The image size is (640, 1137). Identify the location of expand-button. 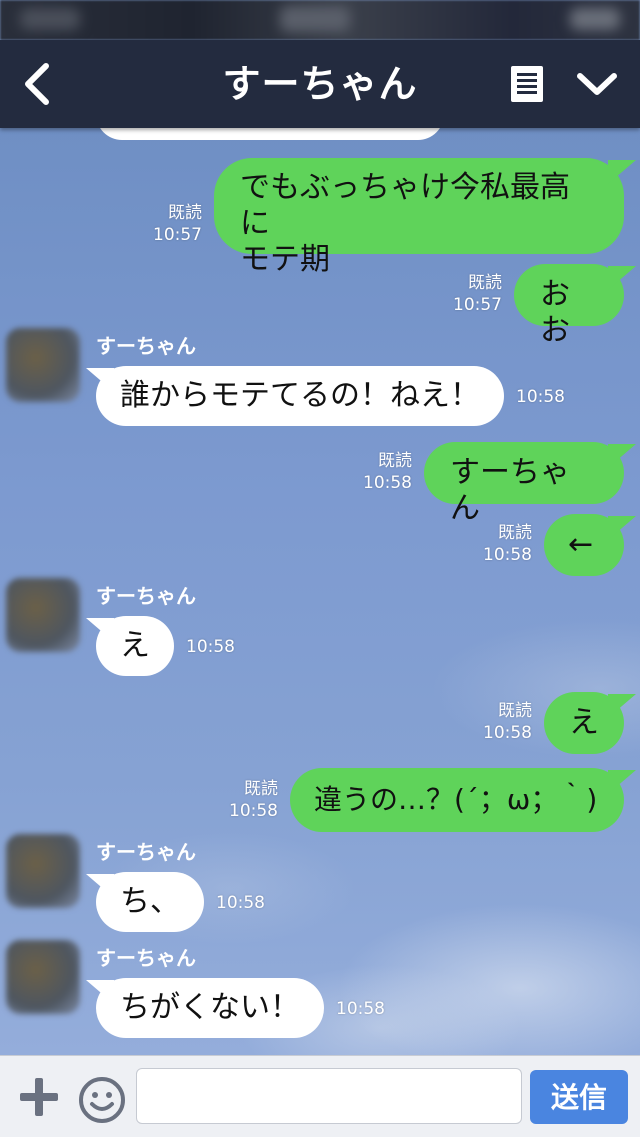
(597, 84).